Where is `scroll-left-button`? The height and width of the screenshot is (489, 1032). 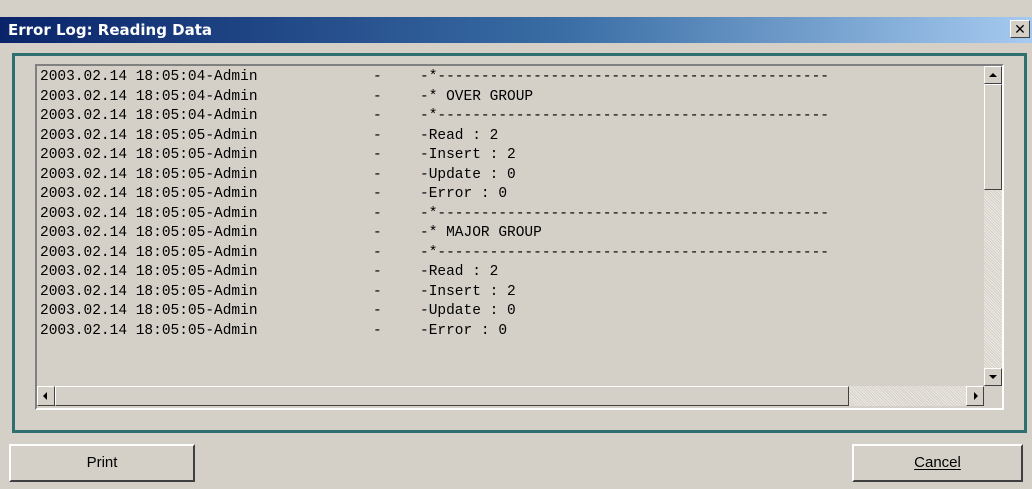 scroll-left-button is located at coordinates (46, 396).